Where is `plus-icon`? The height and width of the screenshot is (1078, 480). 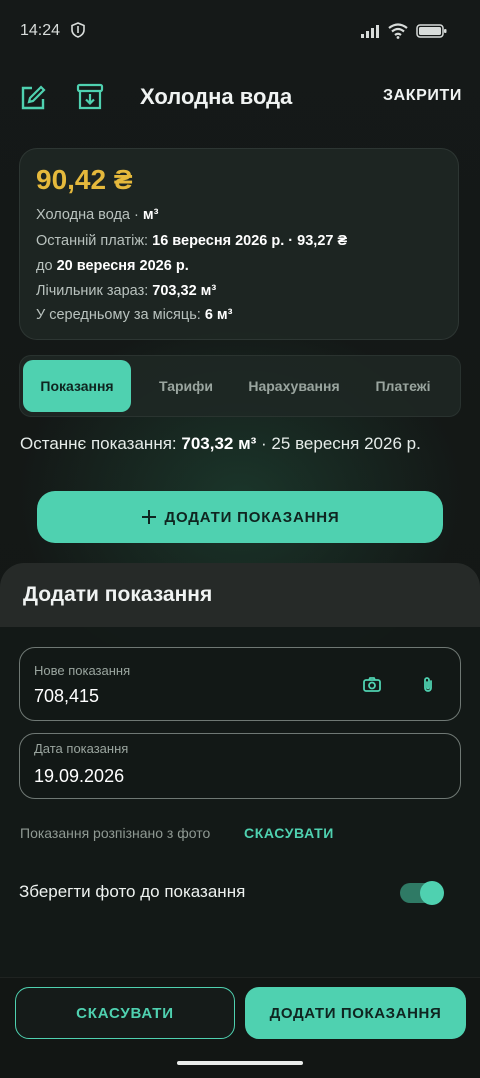
plus-icon is located at coordinates (148, 517).